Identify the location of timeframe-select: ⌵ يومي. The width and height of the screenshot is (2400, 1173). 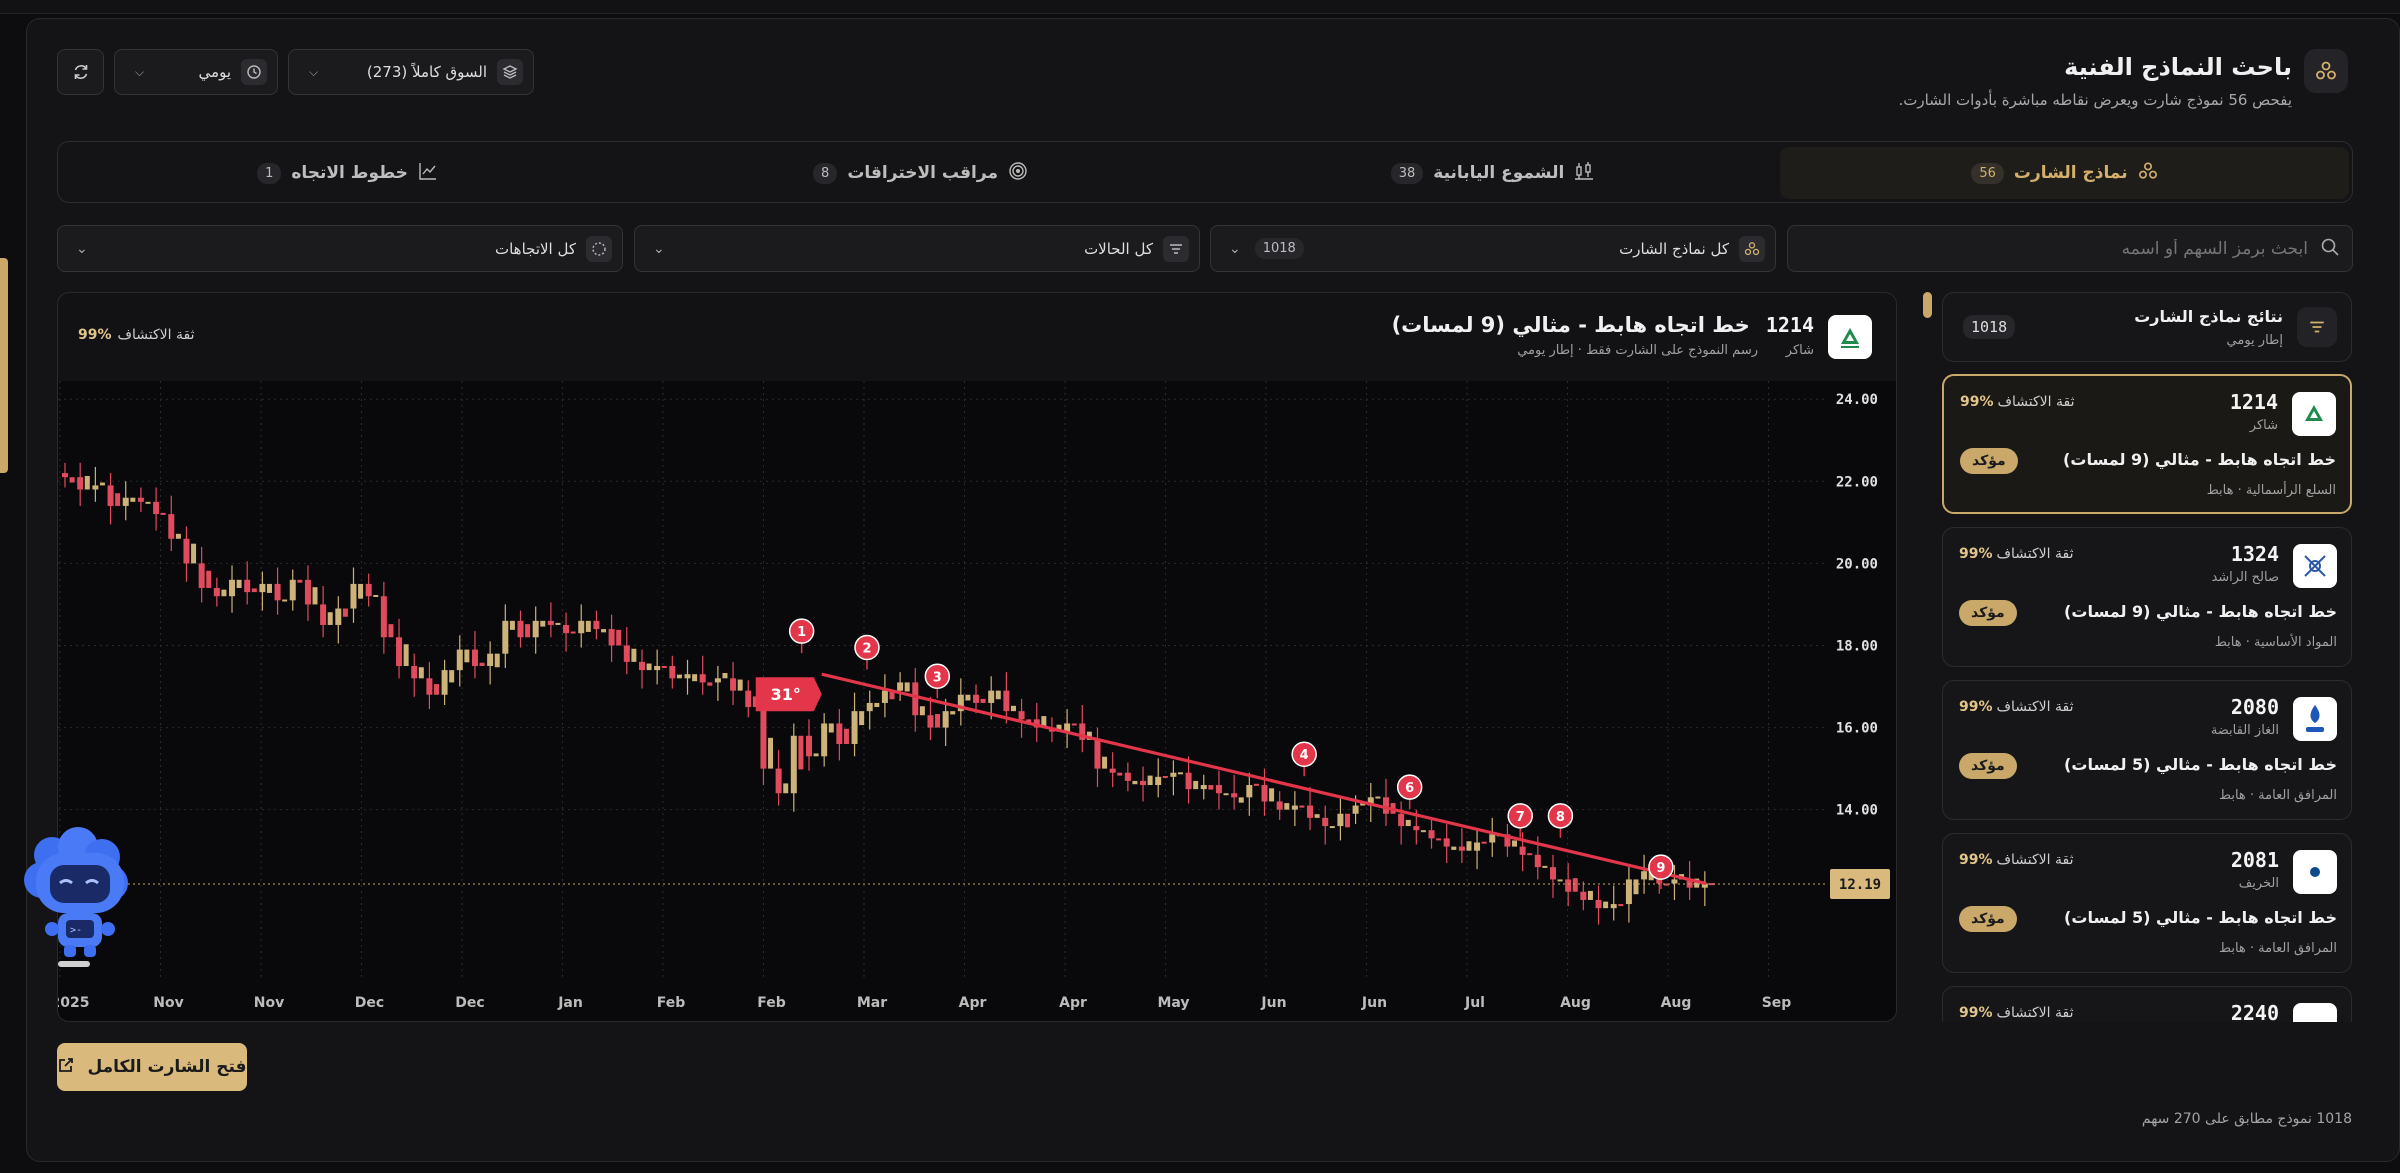
(196, 72).